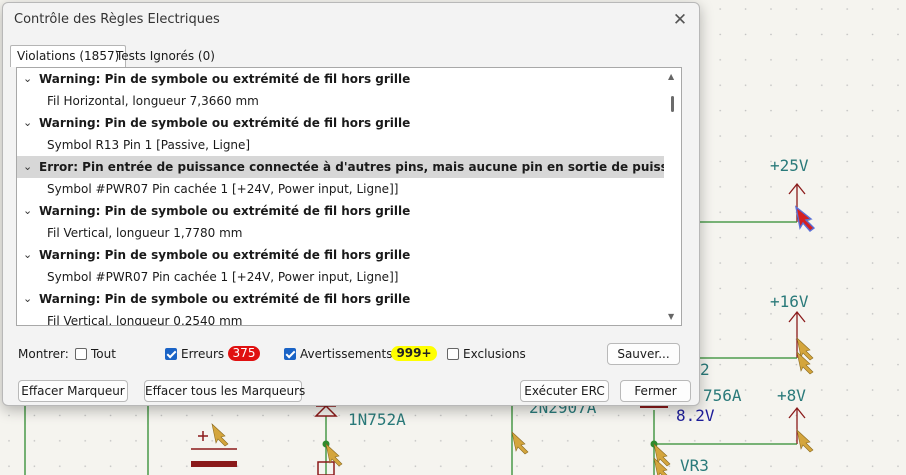  What do you see at coordinates (244, 353) in the screenshot?
I see `errors-count-badge: 375` at bounding box center [244, 353].